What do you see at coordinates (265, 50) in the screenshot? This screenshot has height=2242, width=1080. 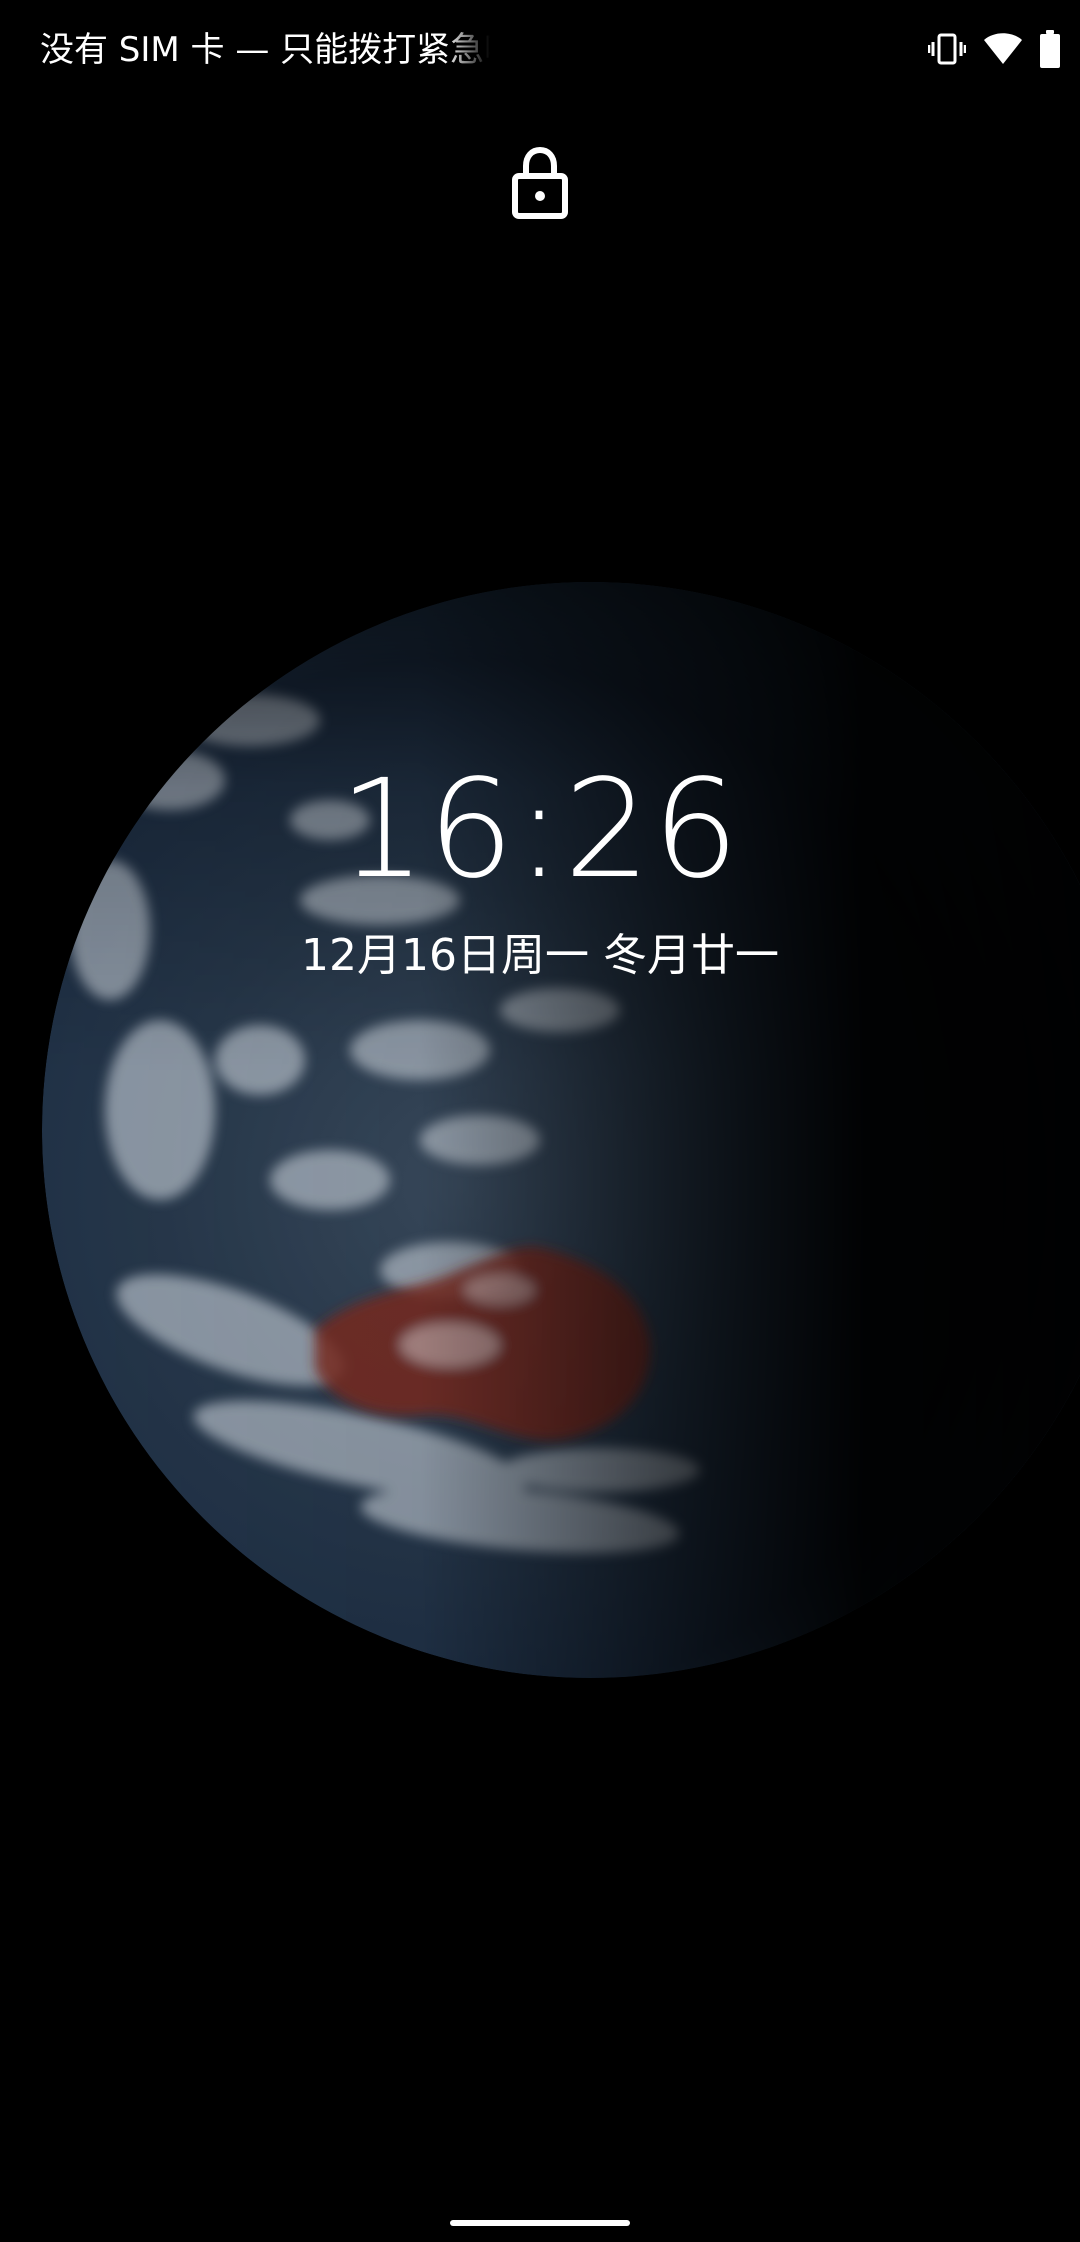 I see `carrier-status-text: 没有 SIM 卡 — 只能拨打紧急呼叫` at bounding box center [265, 50].